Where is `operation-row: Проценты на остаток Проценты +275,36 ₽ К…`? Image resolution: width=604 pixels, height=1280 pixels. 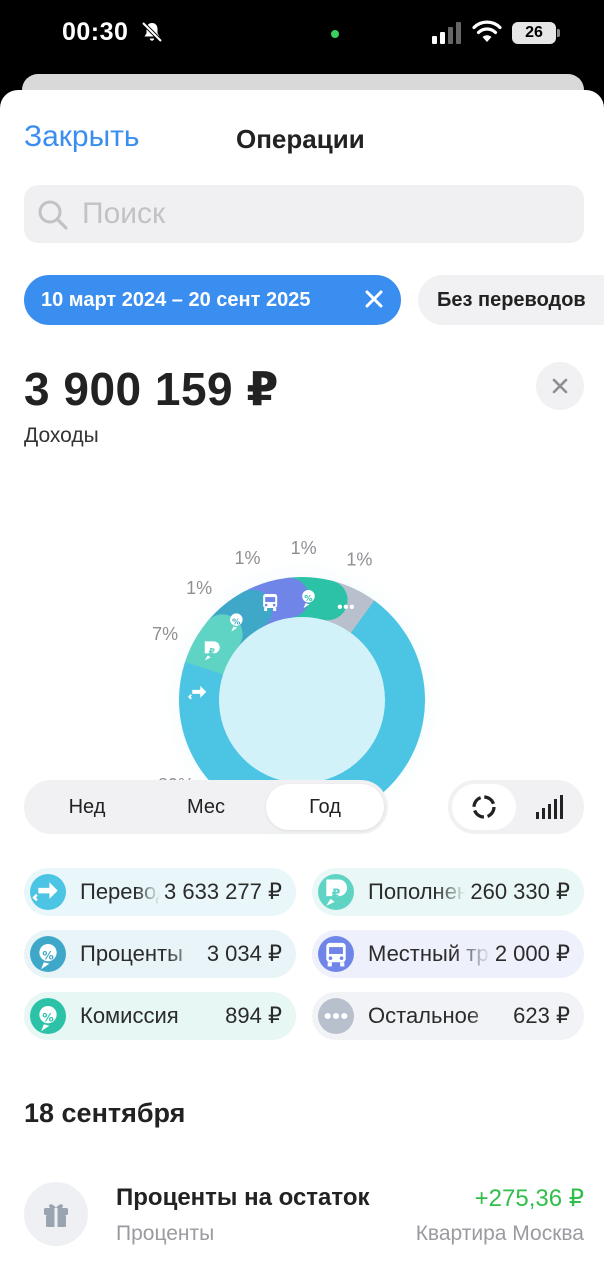 operation-row: Проценты на остаток Проценты +275,36 ₽ К… is located at coordinates (302, 1215).